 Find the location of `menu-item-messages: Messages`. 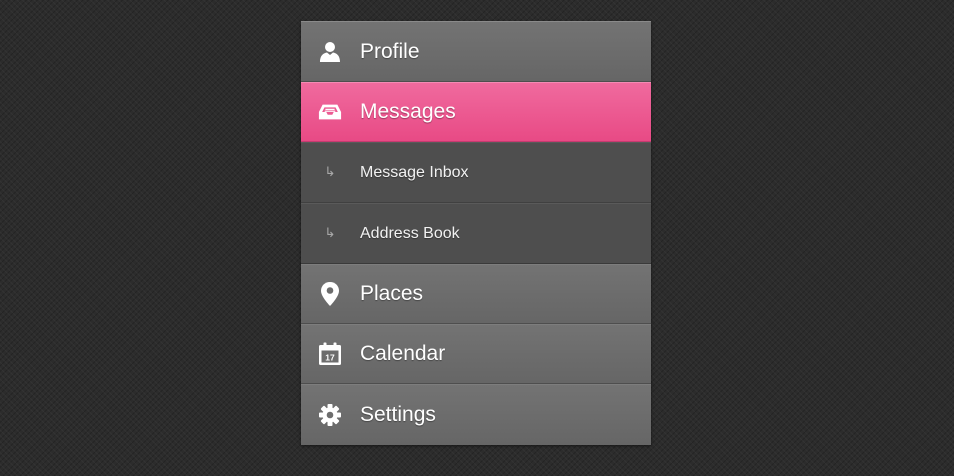

menu-item-messages: Messages is located at coordinates (476, 112).